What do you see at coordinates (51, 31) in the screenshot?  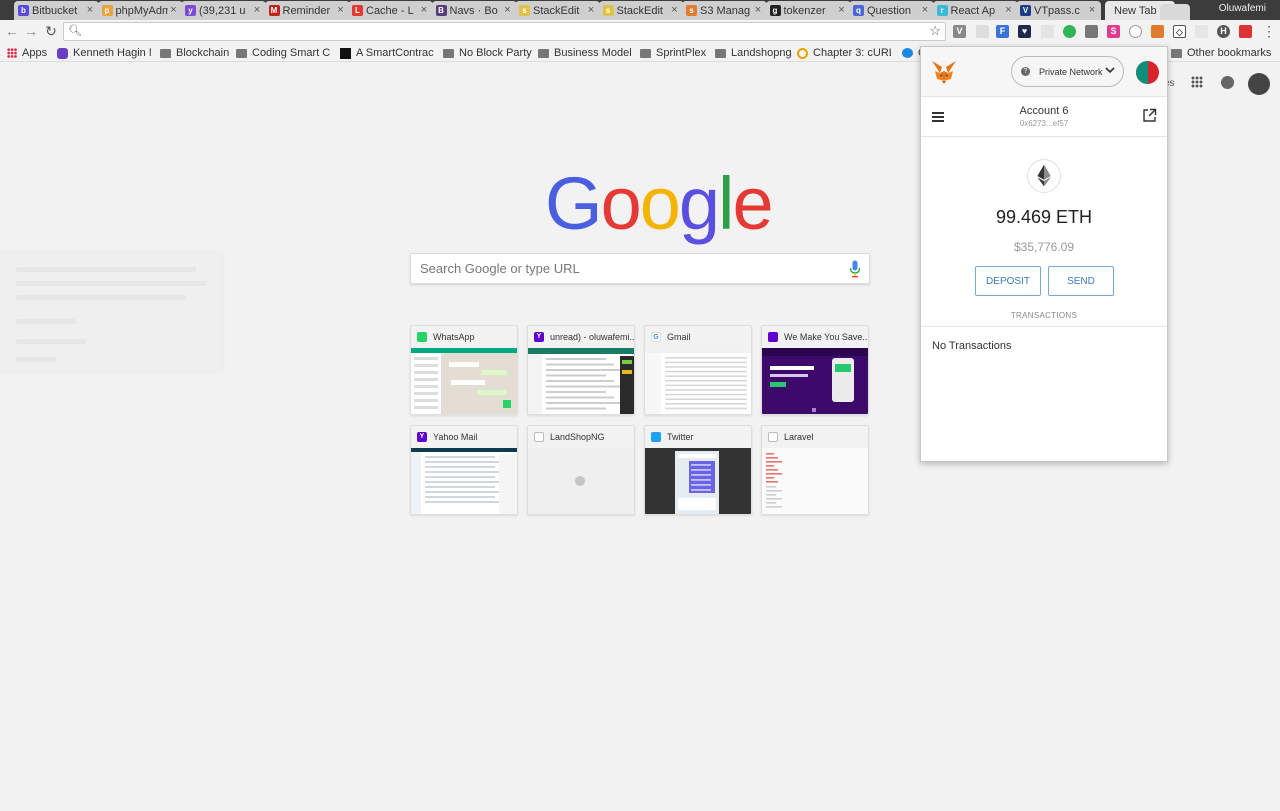 I see `reload-icon: ↻` at bounding box center [51, 31].